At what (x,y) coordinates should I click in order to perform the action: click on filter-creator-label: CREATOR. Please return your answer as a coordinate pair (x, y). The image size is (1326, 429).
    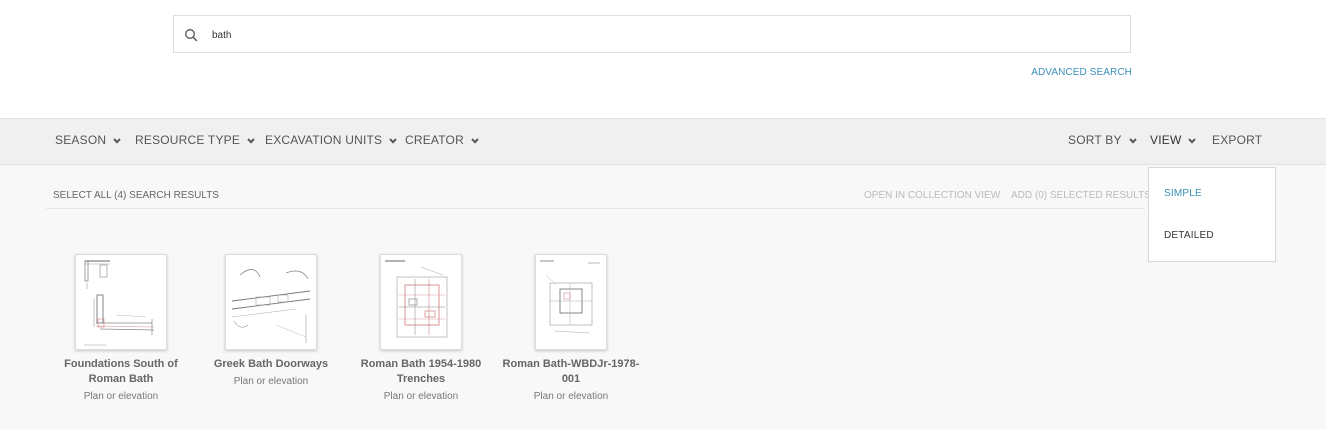
    Looking at the image, I should click on (434, 140).